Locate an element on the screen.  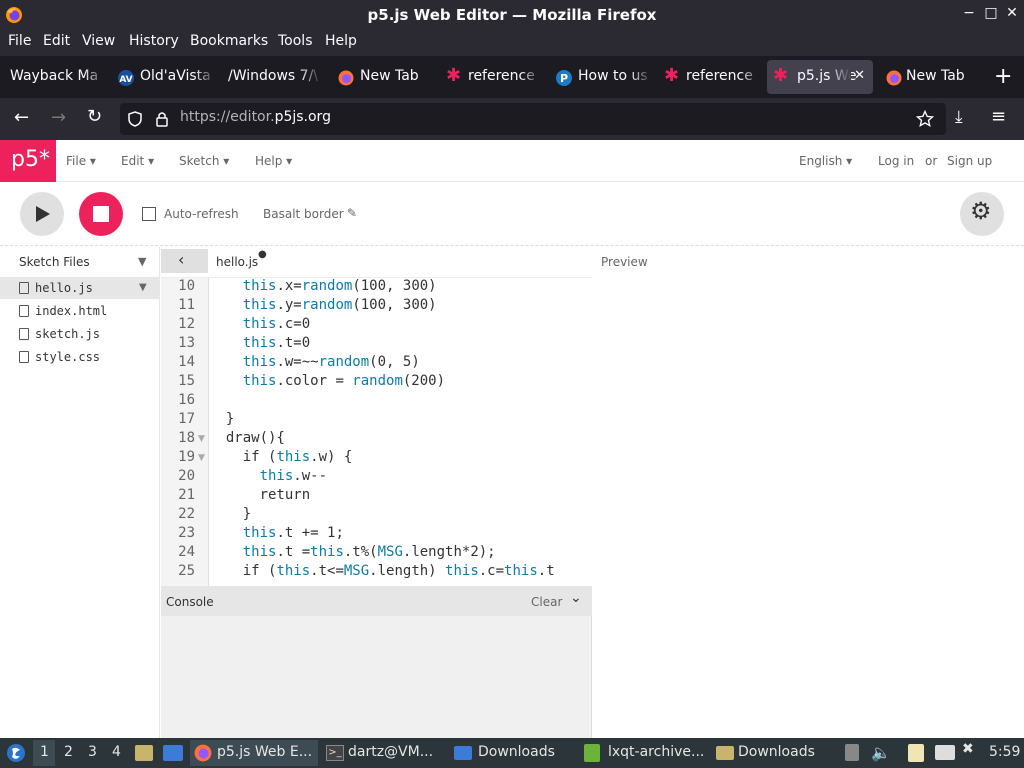
code-line: this.t += 1; is located at coordinates (276, 533).